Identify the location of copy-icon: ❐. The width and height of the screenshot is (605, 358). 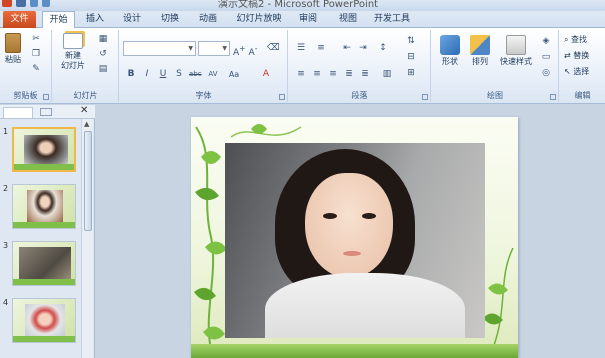
(36, 54).